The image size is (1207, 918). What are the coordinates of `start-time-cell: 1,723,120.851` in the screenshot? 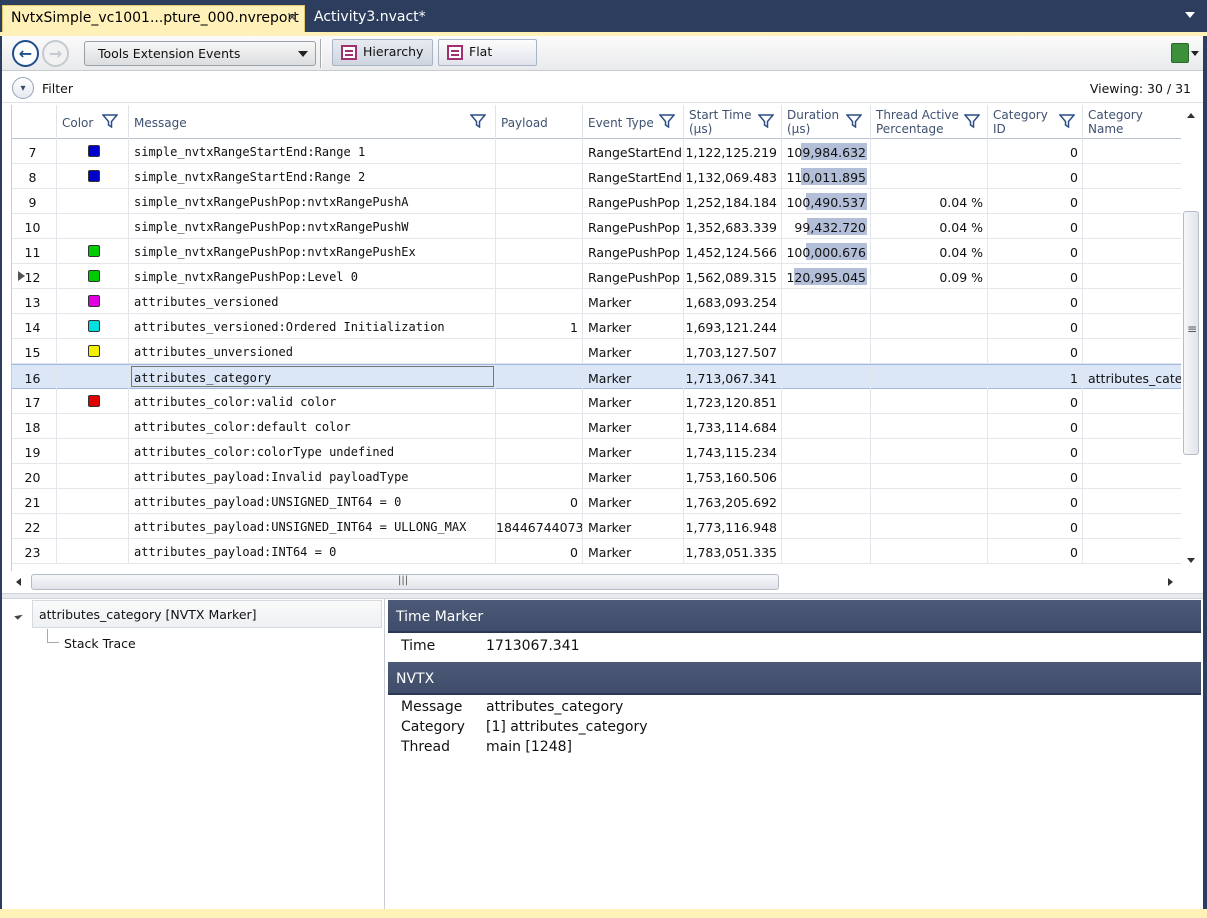 It's located at (733, 401).